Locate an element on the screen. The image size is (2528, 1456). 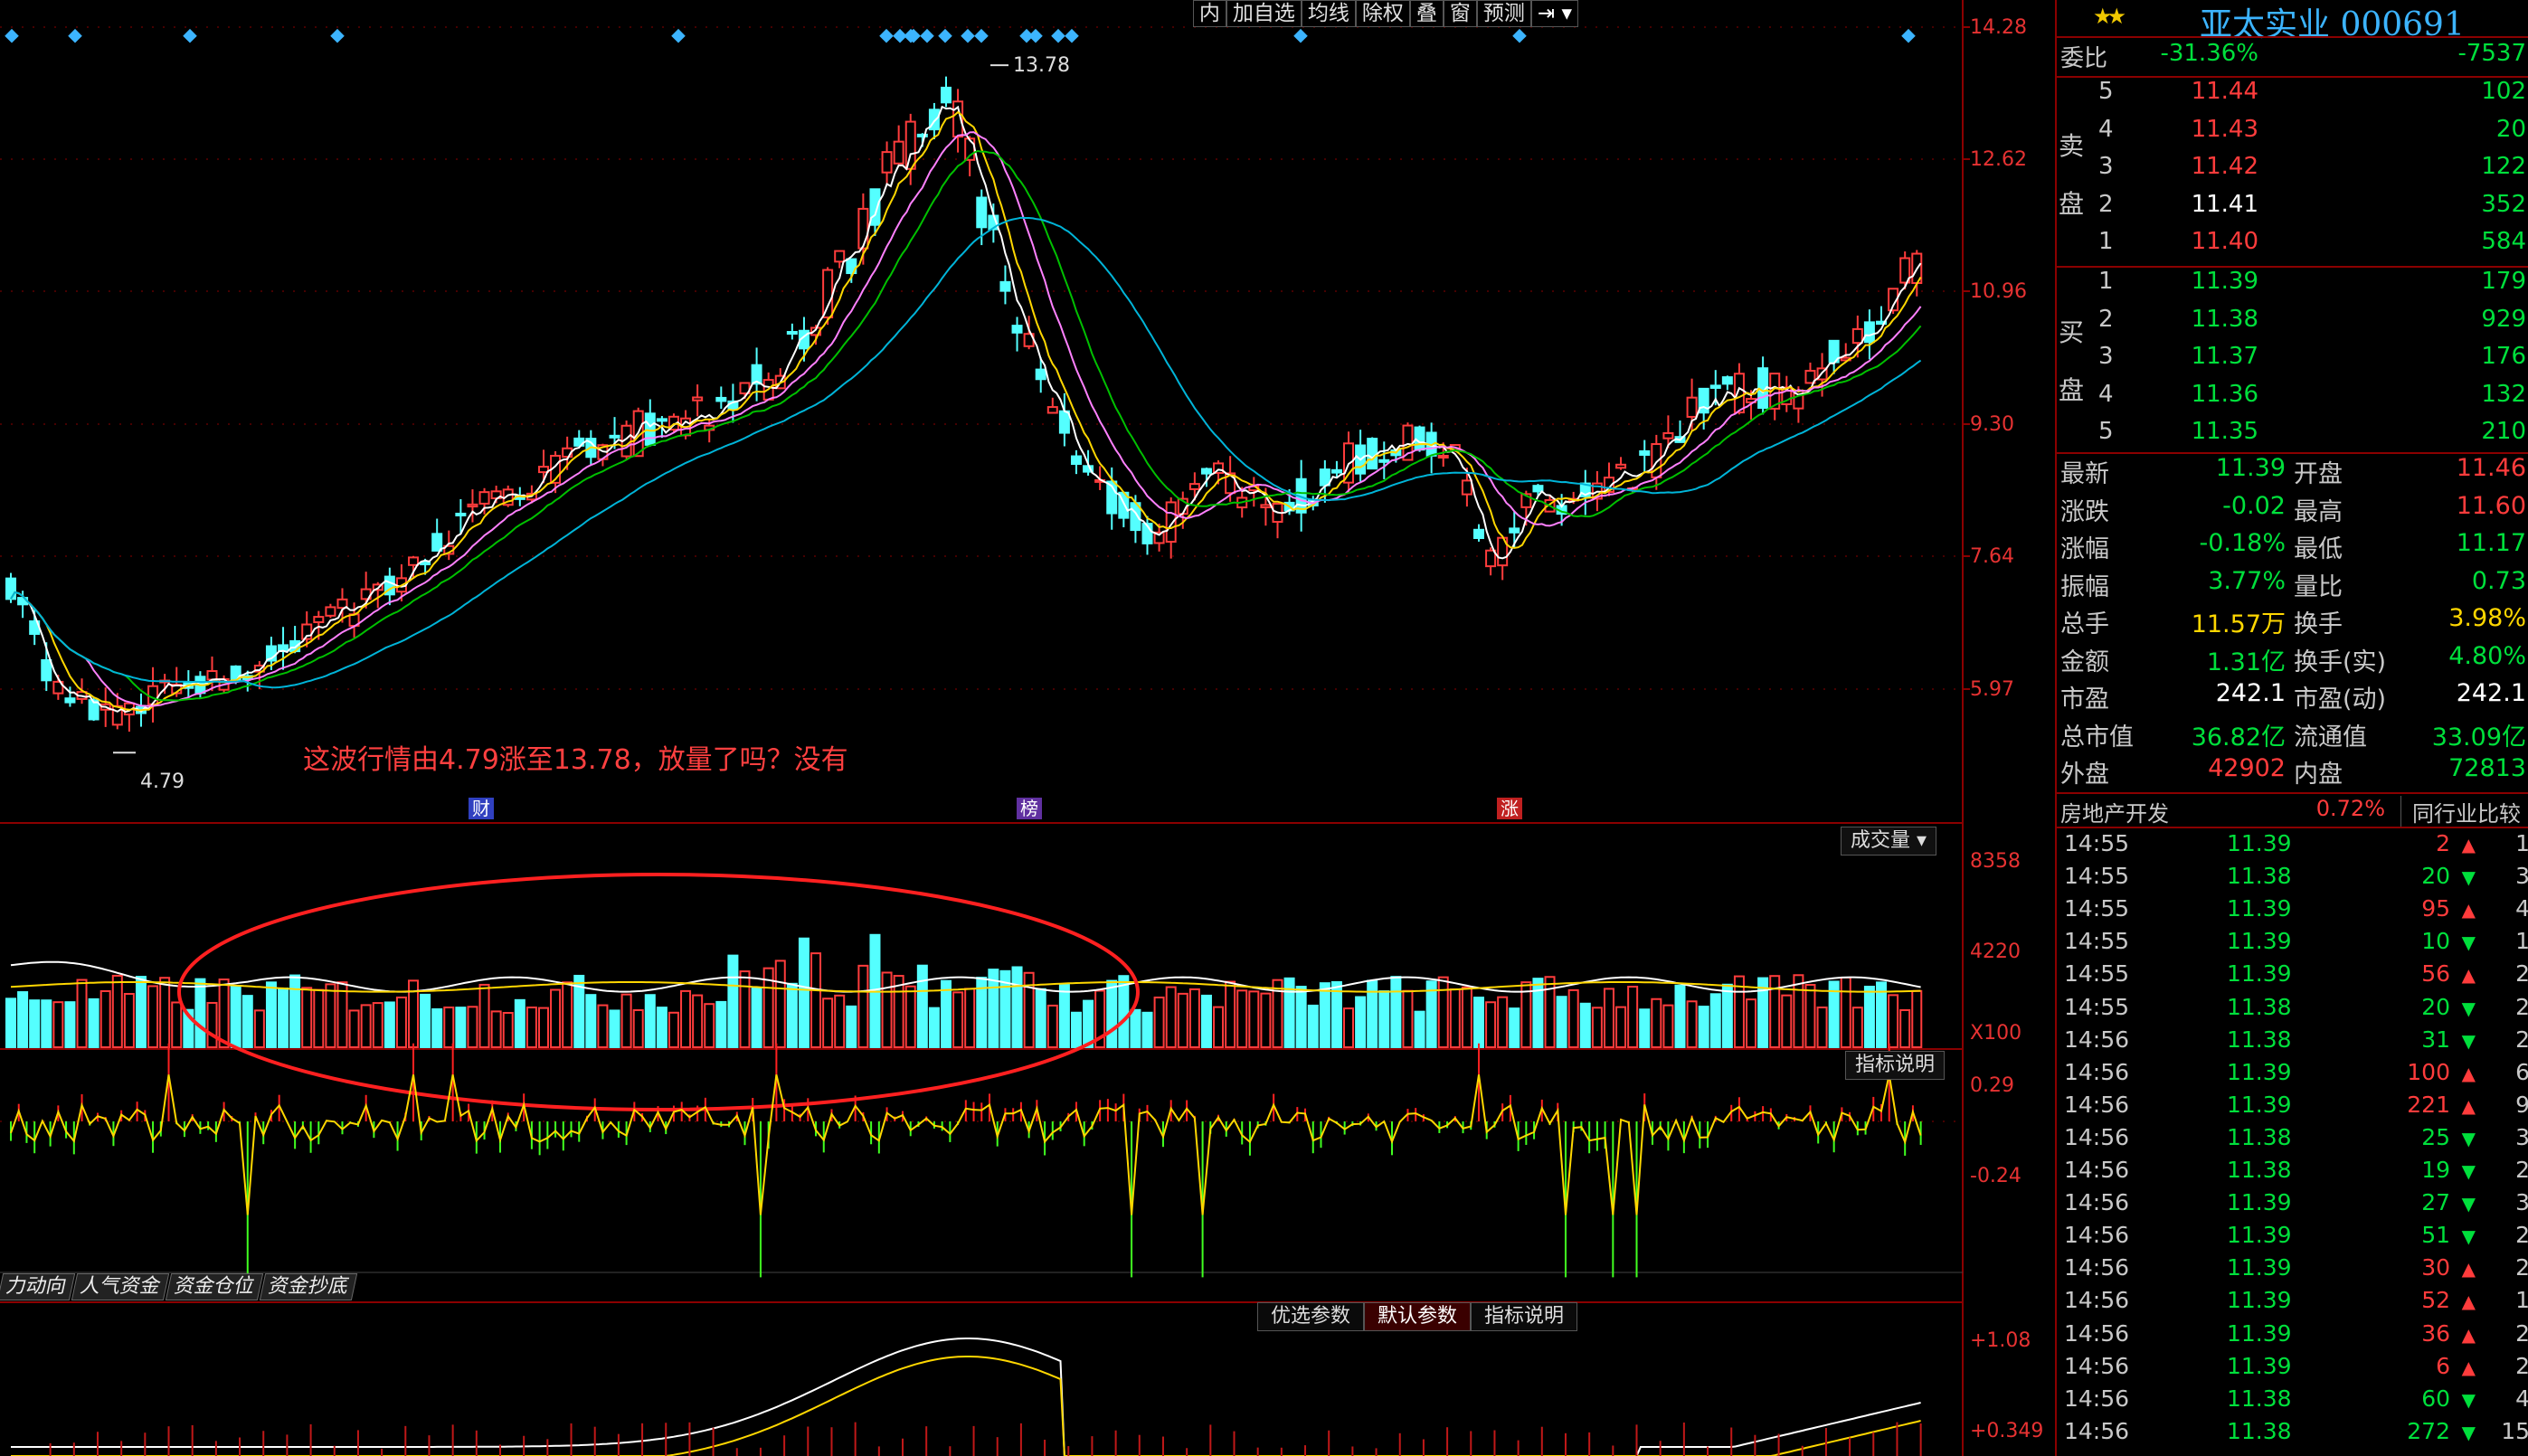
price-tick-label: 12.62 is located at coordinates (1998, 159).